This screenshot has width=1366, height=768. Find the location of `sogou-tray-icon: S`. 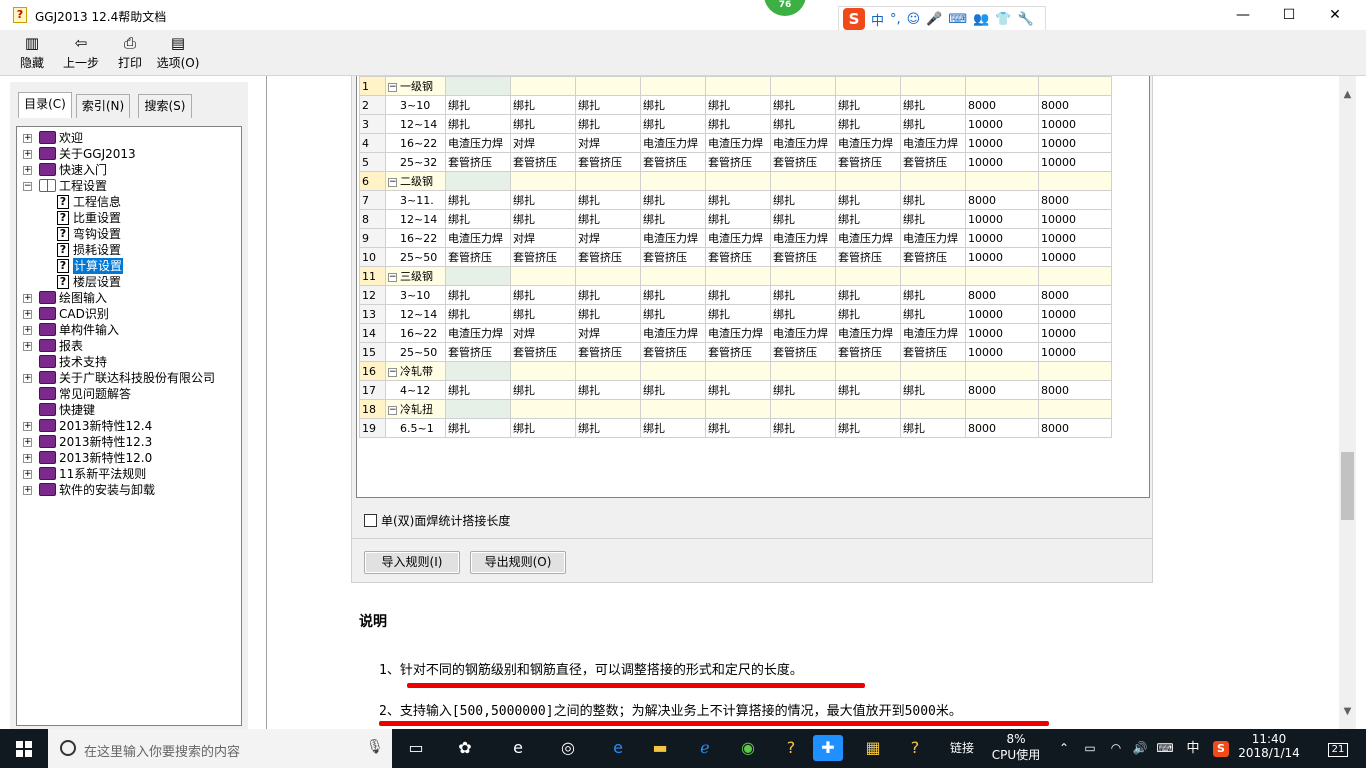

sogou-tray-icon: S is located at coordinates (1221, 748).